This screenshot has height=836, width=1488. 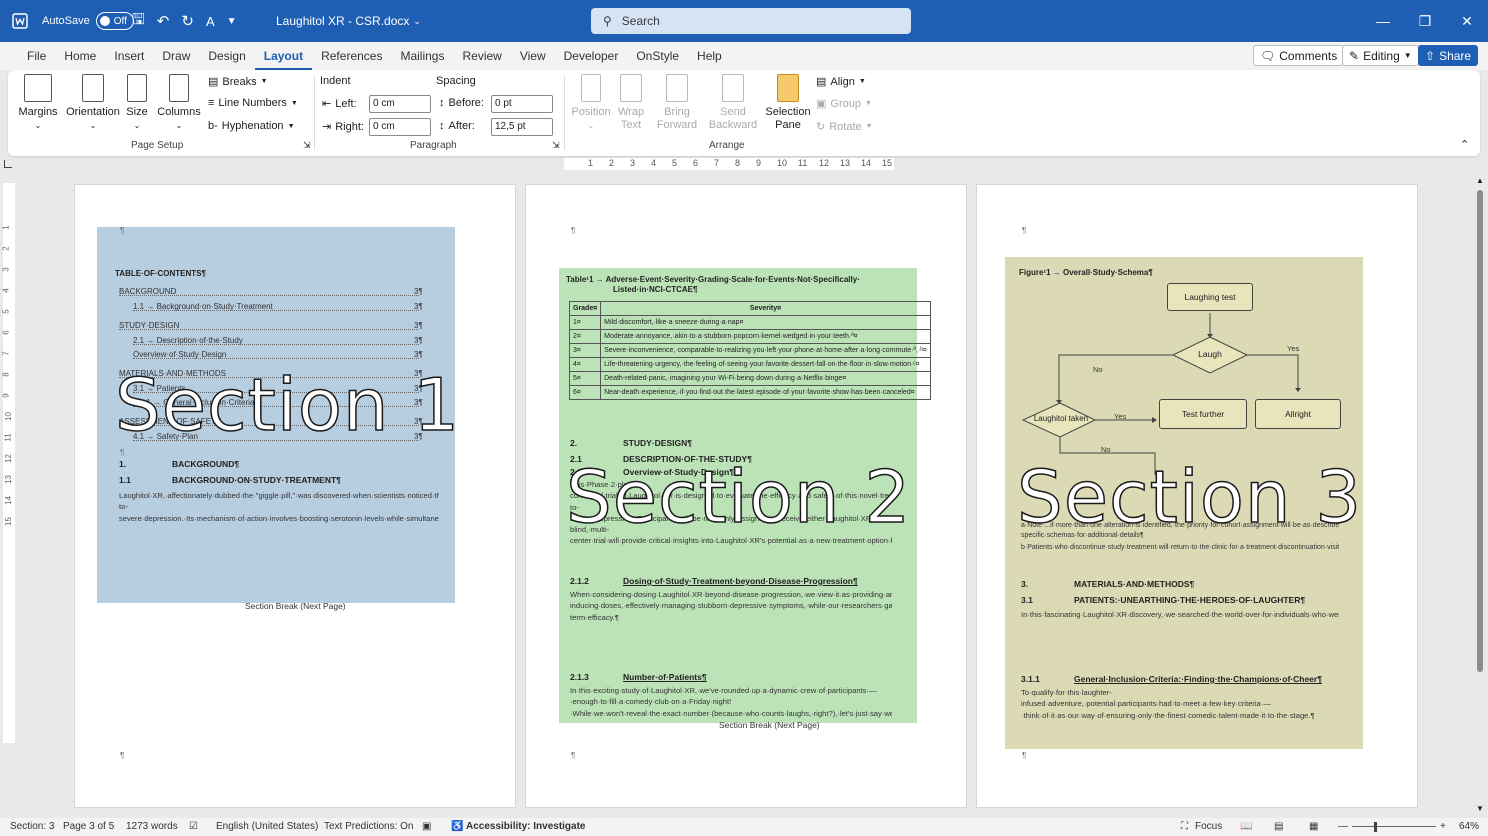 I want to click on share-button: ⇧ Share, so click(x=1448, y=55).